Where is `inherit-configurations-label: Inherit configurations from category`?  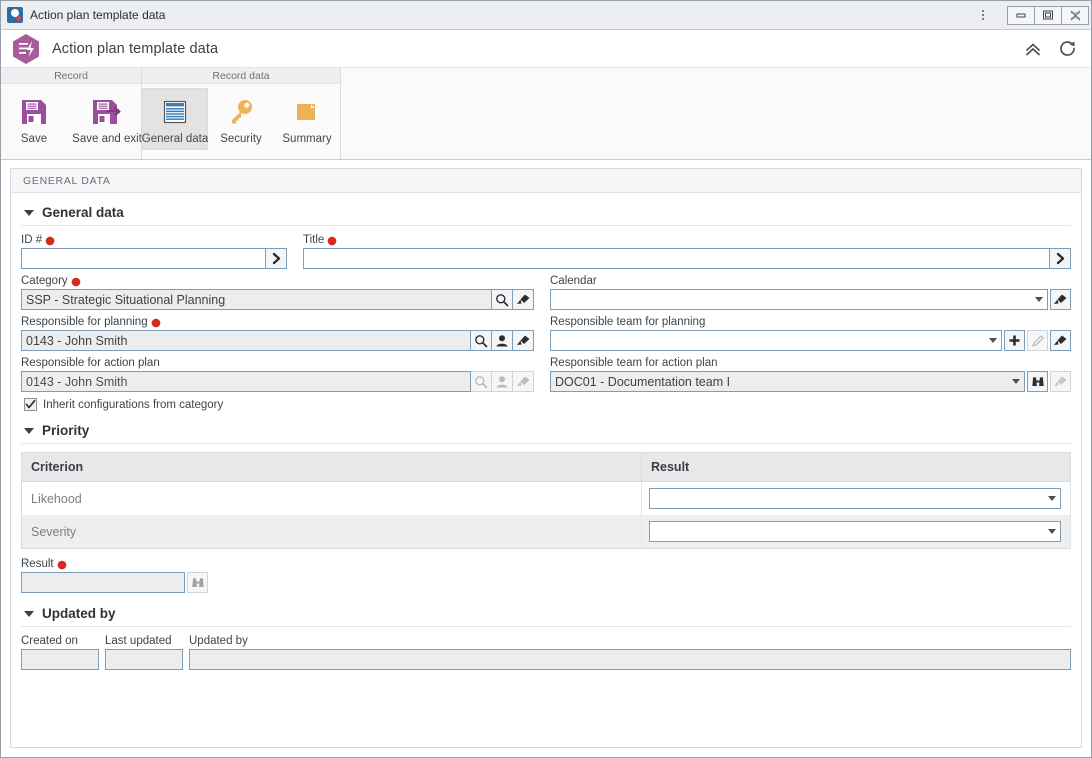
inherit-configurations-label: Inherit configurations from category is located at coordinates (133, 404).